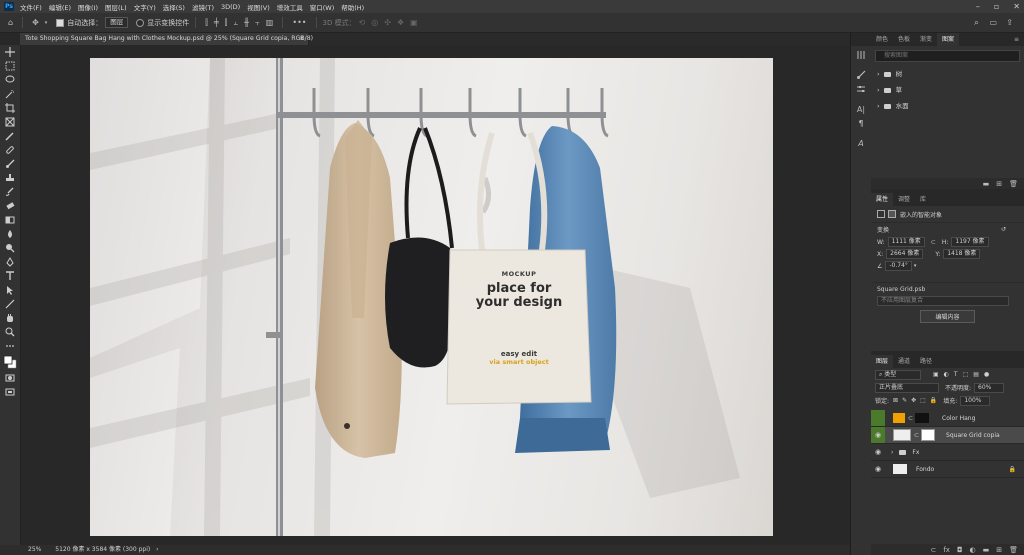 Image resolution: width=1024 pixels, height=555 pixels. Describe the element at coordinates (322, 7) in the screenshot. I see `menu-window: 窗口(W)` at that location.